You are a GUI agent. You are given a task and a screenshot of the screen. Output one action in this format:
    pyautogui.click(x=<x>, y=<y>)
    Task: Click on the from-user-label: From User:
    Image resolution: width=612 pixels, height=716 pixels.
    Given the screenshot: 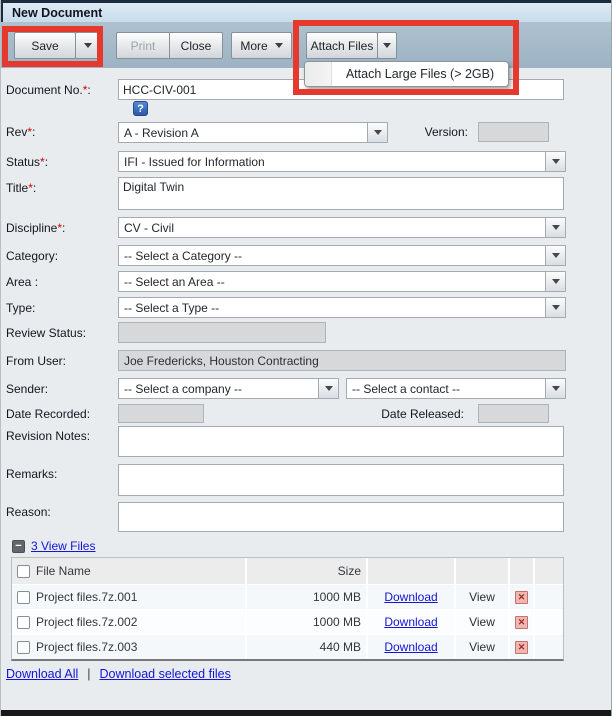 What is the action you would take?
    pyautogui.click(x=36, y=361)
    